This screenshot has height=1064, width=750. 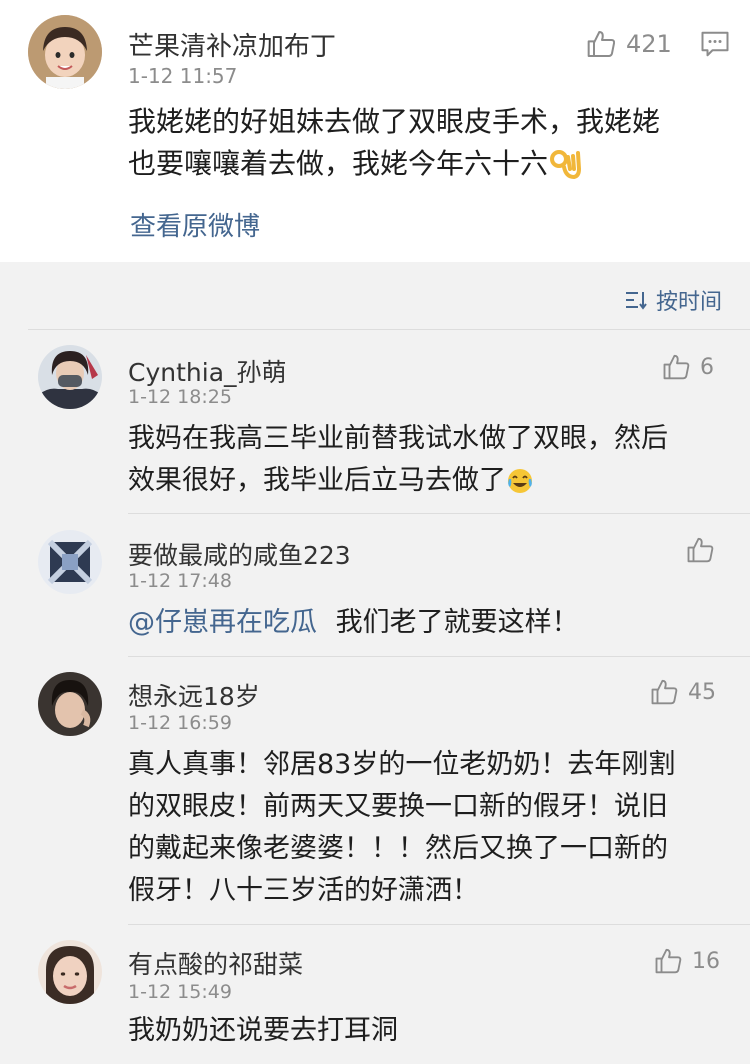 What do you see at coordinates (195, 224) in the screenshot?
I see `view-original-link: 查看原微博` at bounding box center [195, 224].